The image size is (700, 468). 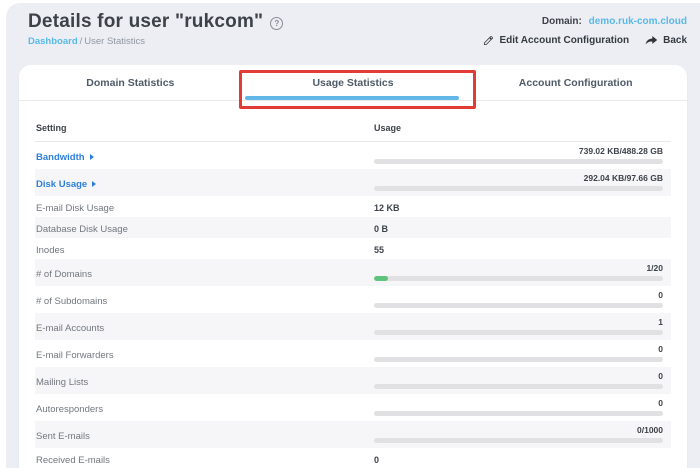 I want to click on table-row: Disk Usage 292.04 KB/97.66 GB, so click(x=353, y=182).